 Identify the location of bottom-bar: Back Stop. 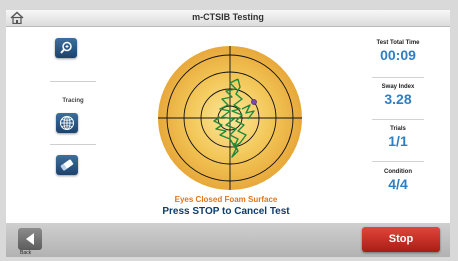
(228, 240).